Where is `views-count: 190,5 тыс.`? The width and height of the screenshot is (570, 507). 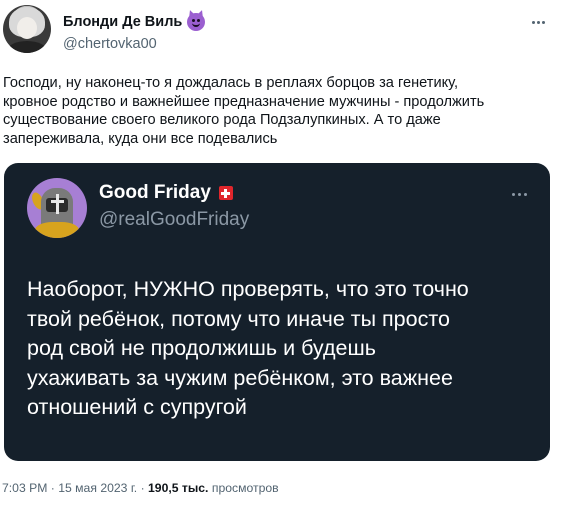 views-count: 190,5 тыс. is located at coordinates (178, 488).